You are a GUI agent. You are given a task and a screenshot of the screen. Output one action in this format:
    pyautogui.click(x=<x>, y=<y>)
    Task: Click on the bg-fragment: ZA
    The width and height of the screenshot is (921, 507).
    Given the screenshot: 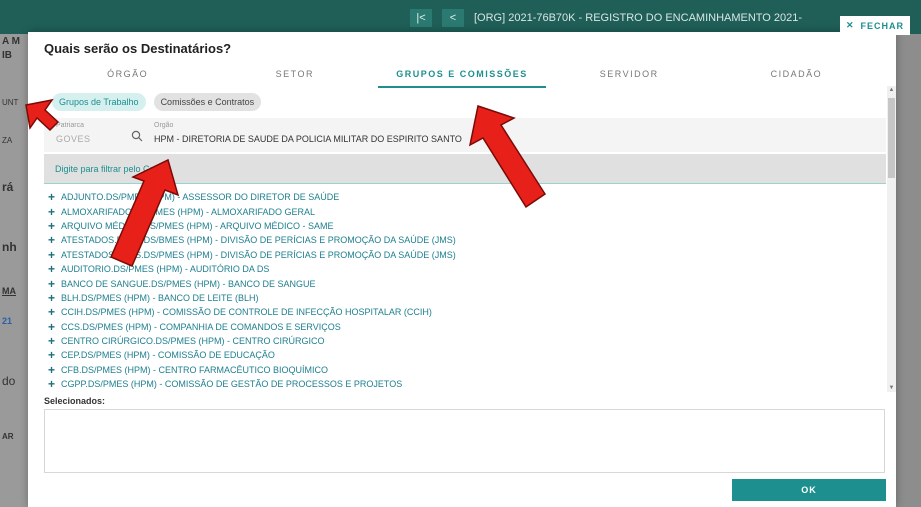 What is the action you would take?
    pyautogui.click(x=7, y=140)
    